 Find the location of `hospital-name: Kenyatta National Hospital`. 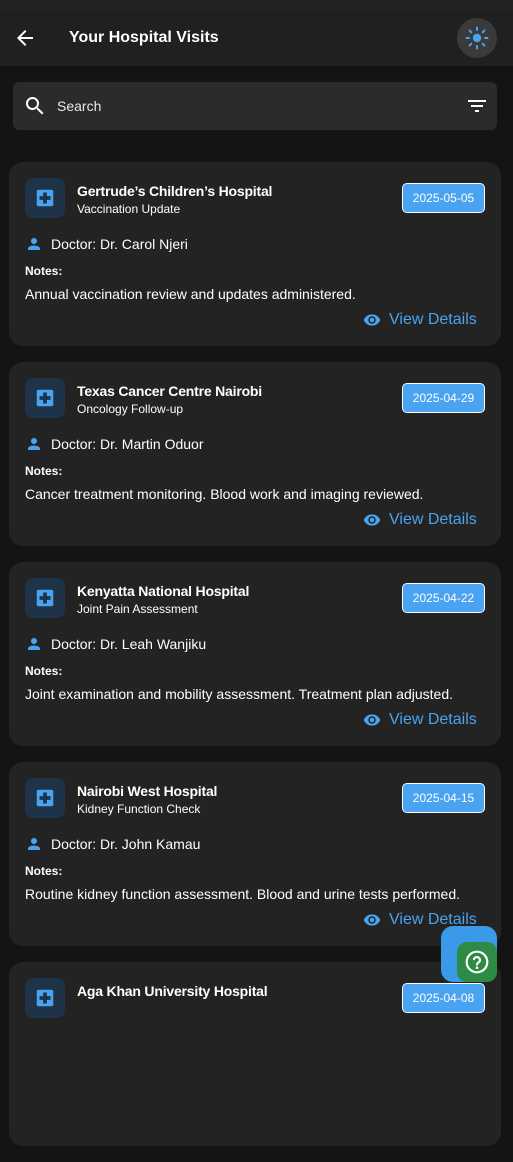

hospital-name: Kenyatta National Hospital is located at coordinates (163, 591).